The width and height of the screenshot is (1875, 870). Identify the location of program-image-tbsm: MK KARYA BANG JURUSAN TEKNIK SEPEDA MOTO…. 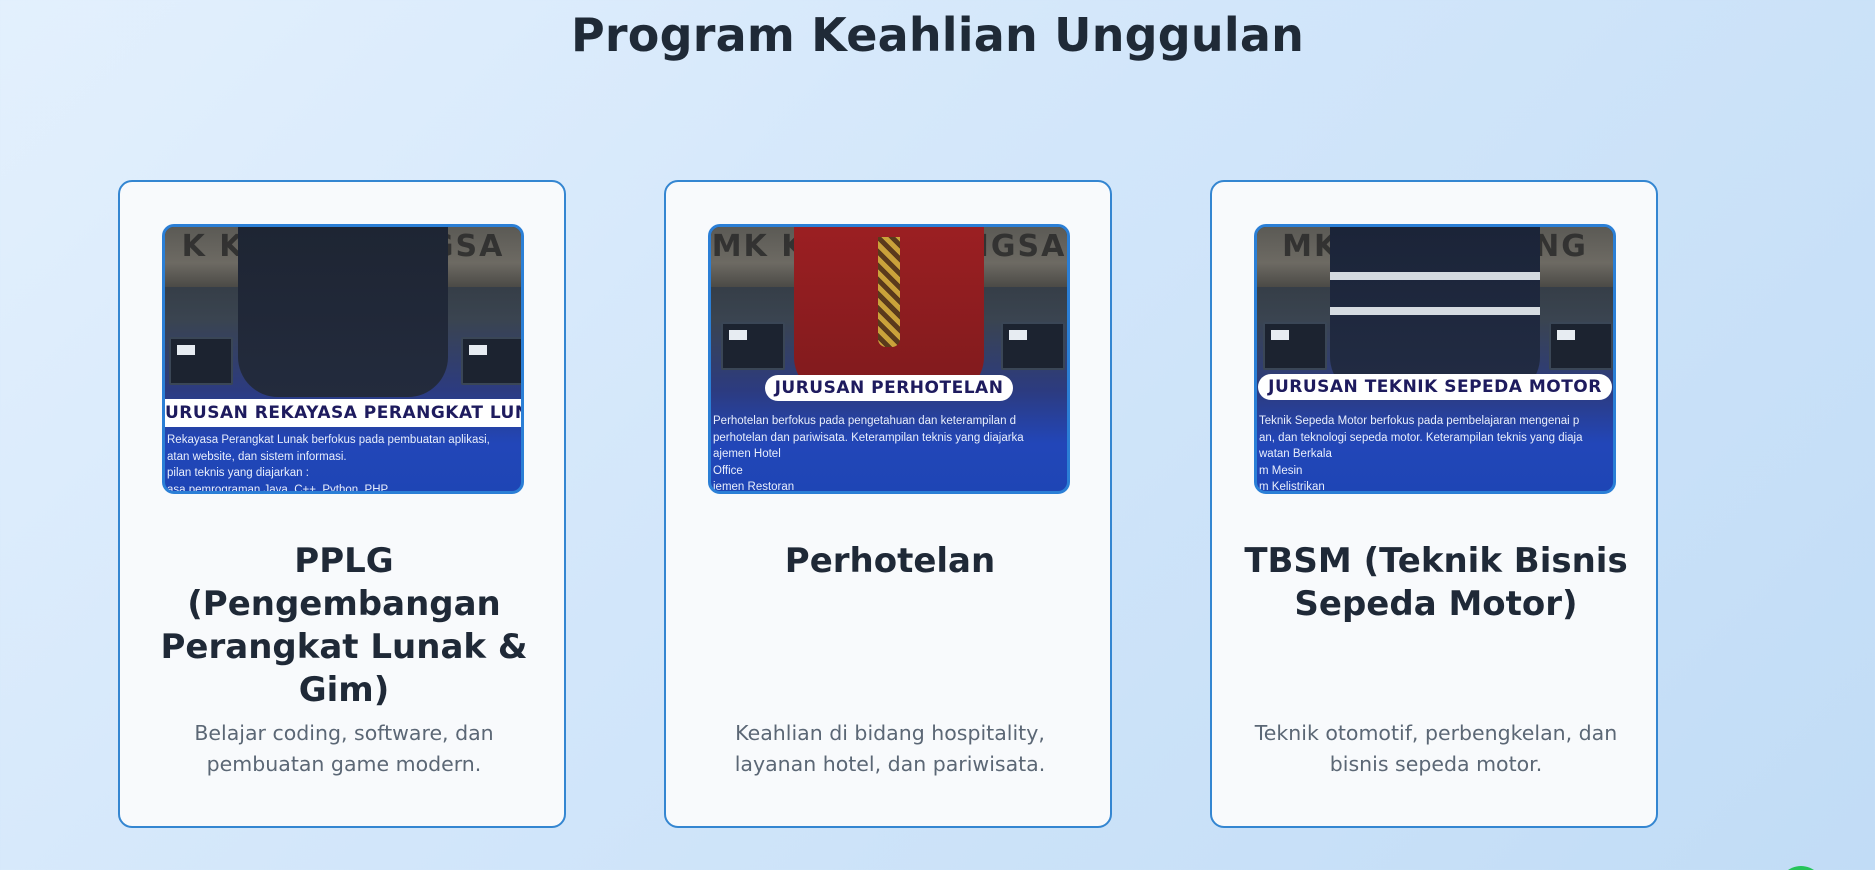
(1435, 359).